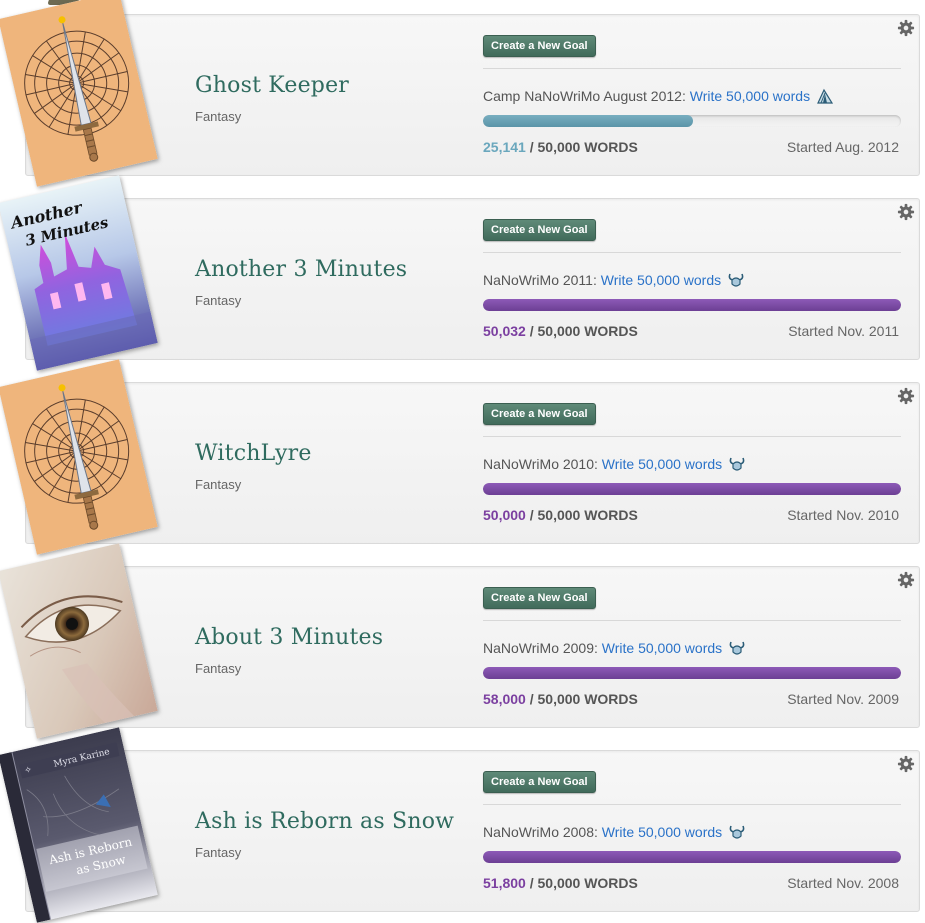  I want to click on castle-cover-art: Another 3 Minutes, so click(79, 273).